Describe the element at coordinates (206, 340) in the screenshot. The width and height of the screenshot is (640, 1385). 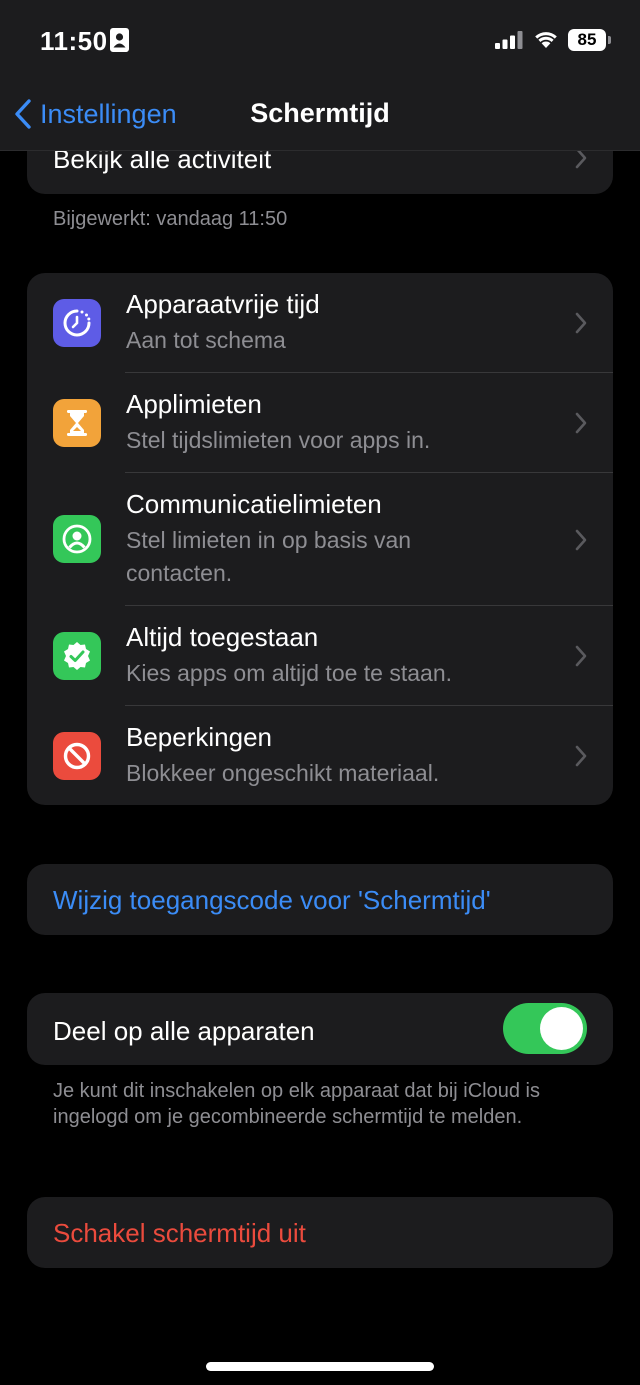
I see `downtime-subtitle: Aan tot schema` at that location.